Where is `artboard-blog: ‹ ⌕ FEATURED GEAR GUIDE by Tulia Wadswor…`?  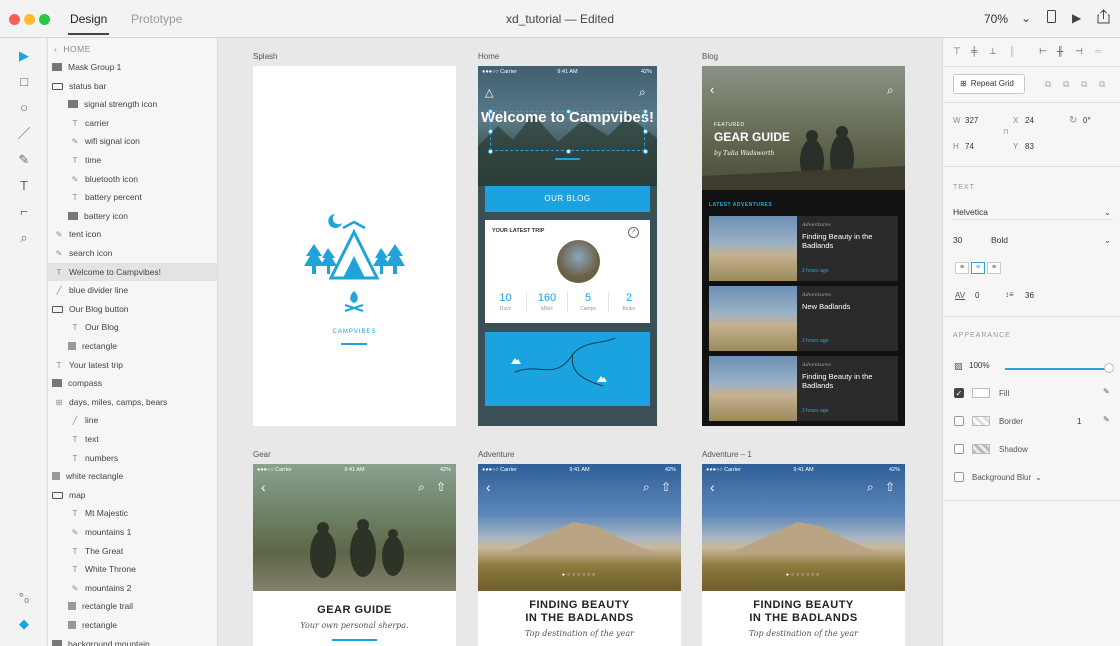 artboard-blog: ‹ ⌕ FEATURED GEAR GUIDE by Tulia Wadswor… is located at coordinates (803, 246).